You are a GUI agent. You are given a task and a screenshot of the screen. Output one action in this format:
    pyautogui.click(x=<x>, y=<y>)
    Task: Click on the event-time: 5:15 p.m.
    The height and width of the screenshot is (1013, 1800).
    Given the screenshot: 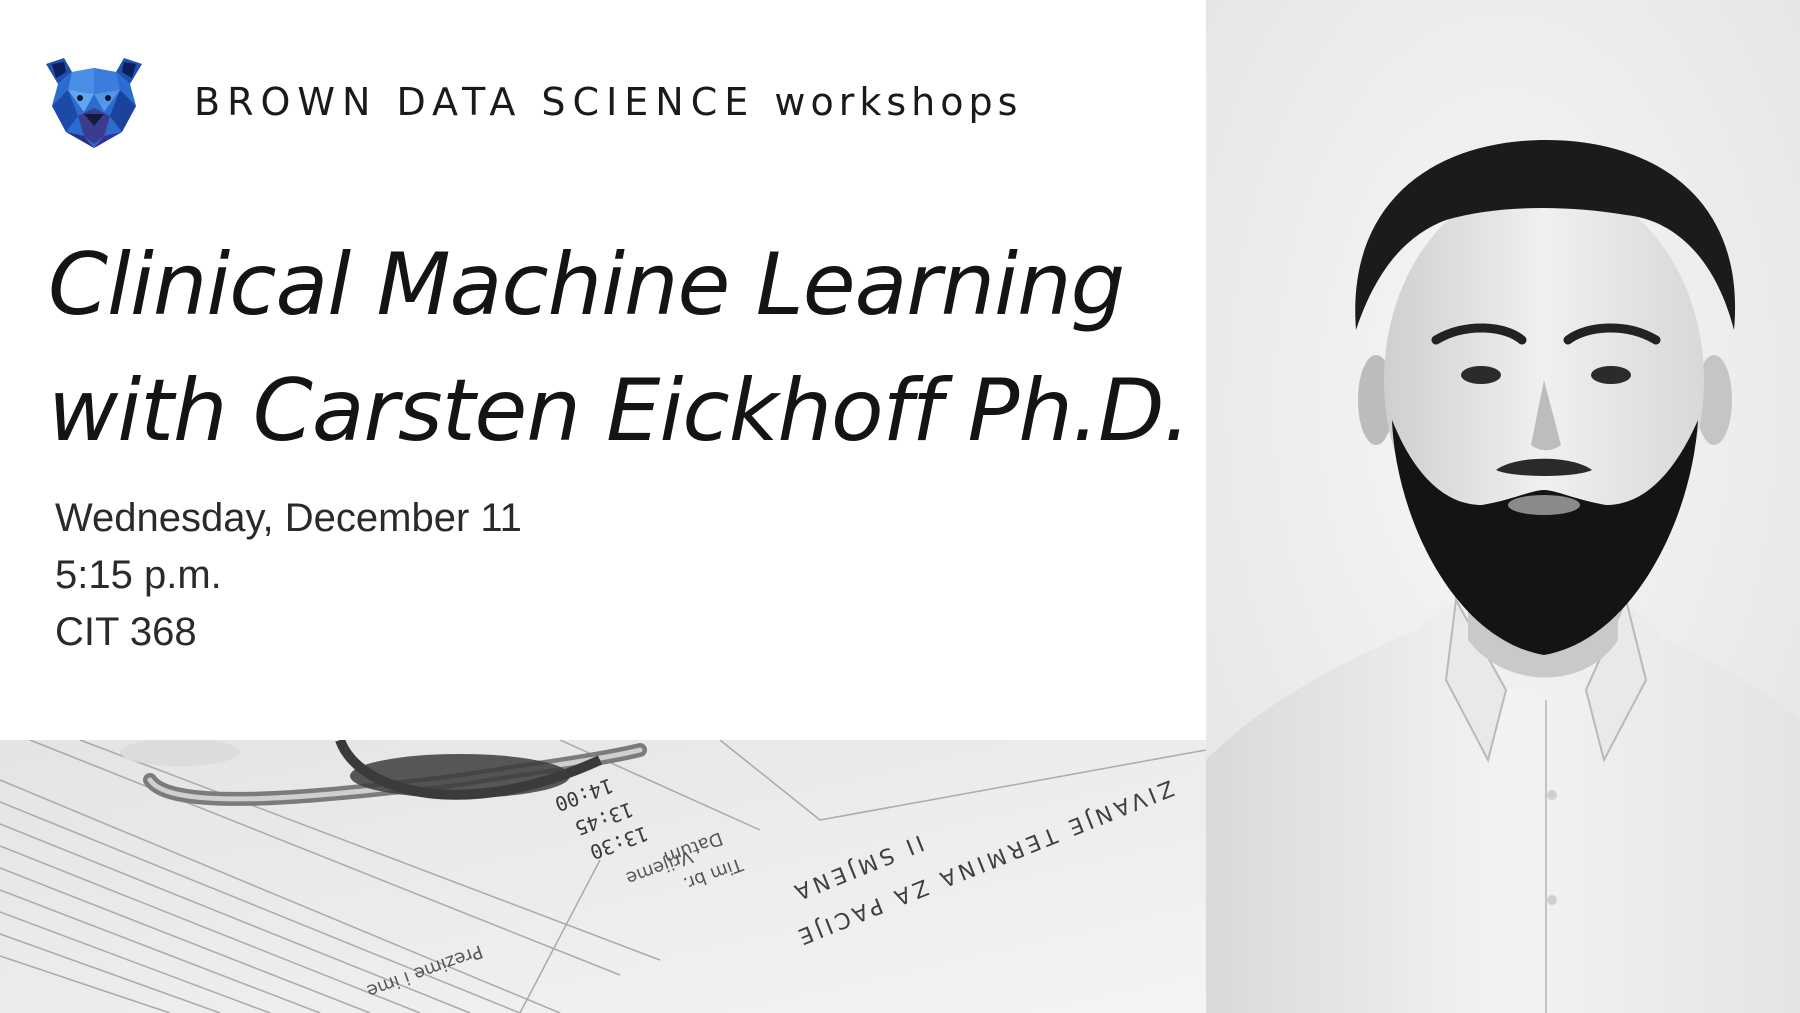 What is the action you would take?
    pyautogui.click(x=138, y=575)
    